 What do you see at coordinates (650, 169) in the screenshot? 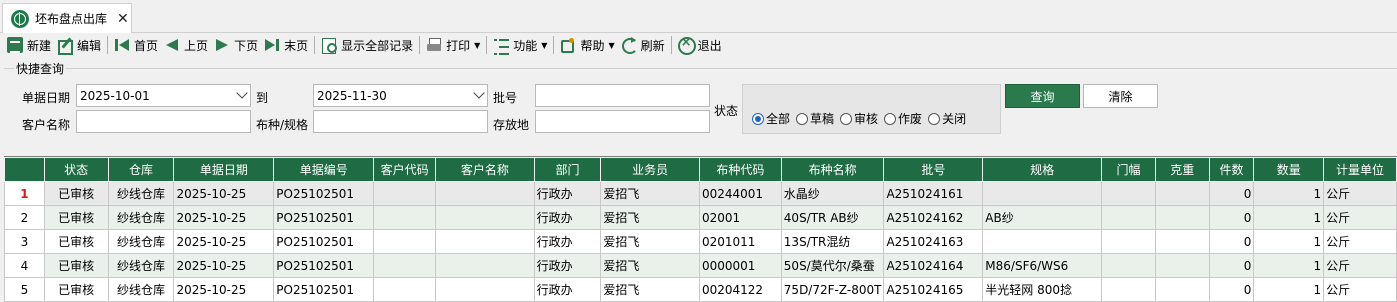
I see `header-cell: 业务员` at bounding box center [650, 169].